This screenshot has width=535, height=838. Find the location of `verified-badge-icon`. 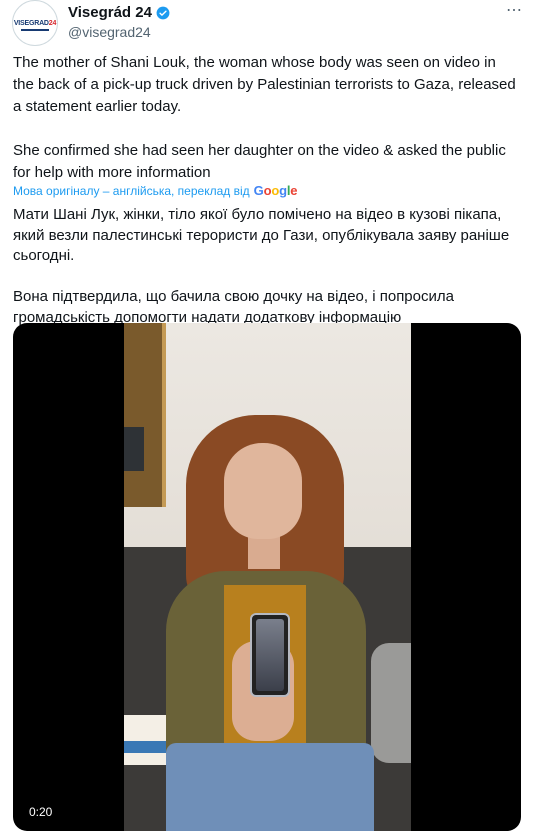

verified-badge-icon is located at coordinates (163, 12).